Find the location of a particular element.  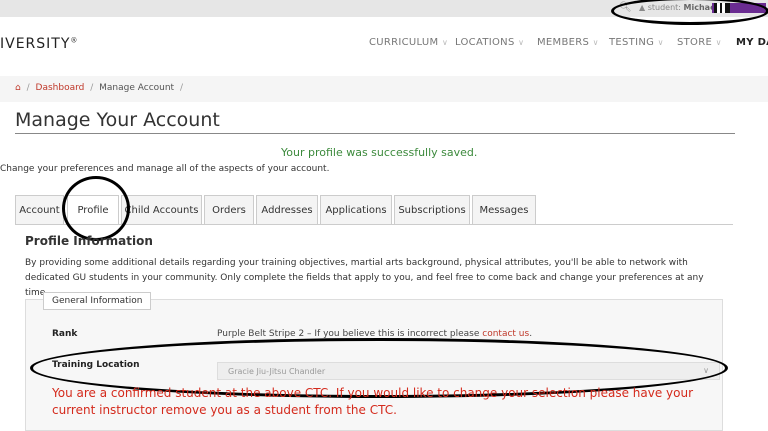

annotation-circle-user is located at coordinates (689, 12).